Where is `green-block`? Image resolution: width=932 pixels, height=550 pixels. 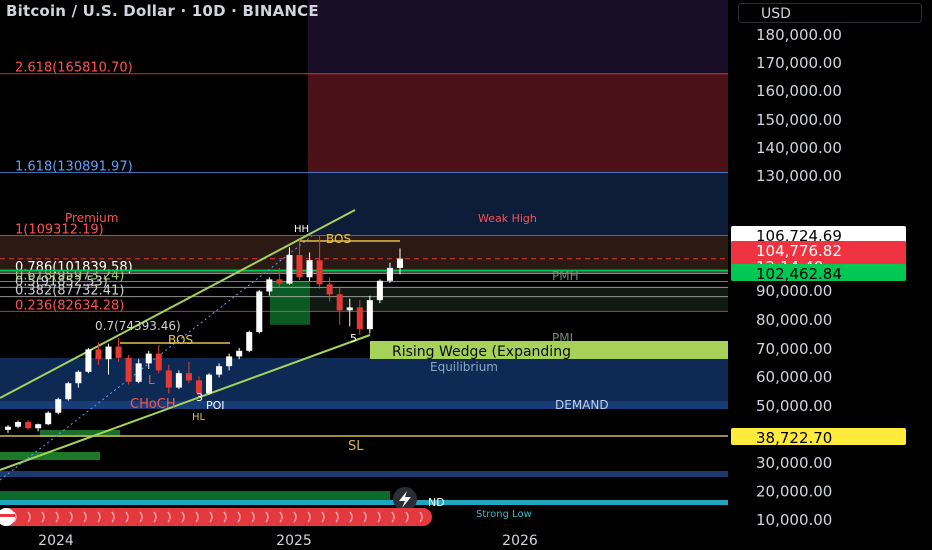
green-block is located at coordinates (195, 496).